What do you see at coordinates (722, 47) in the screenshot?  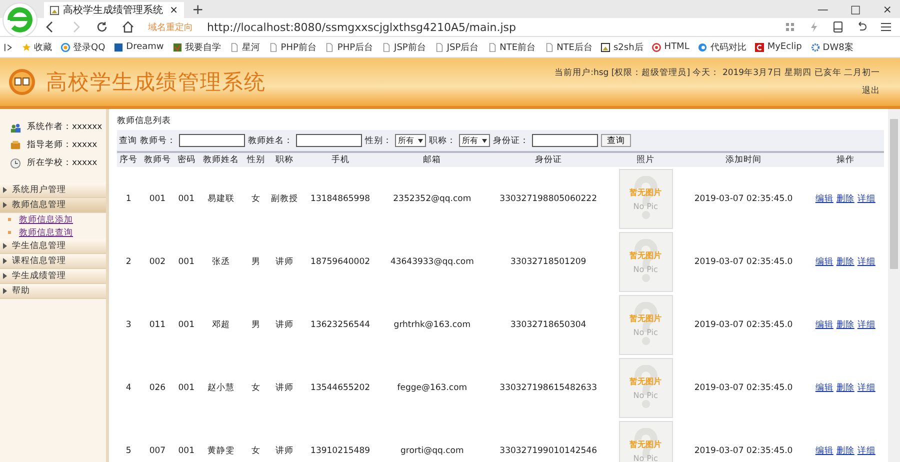 I see `bookmark-link: 代码对比` at bounding box center [722, 47].